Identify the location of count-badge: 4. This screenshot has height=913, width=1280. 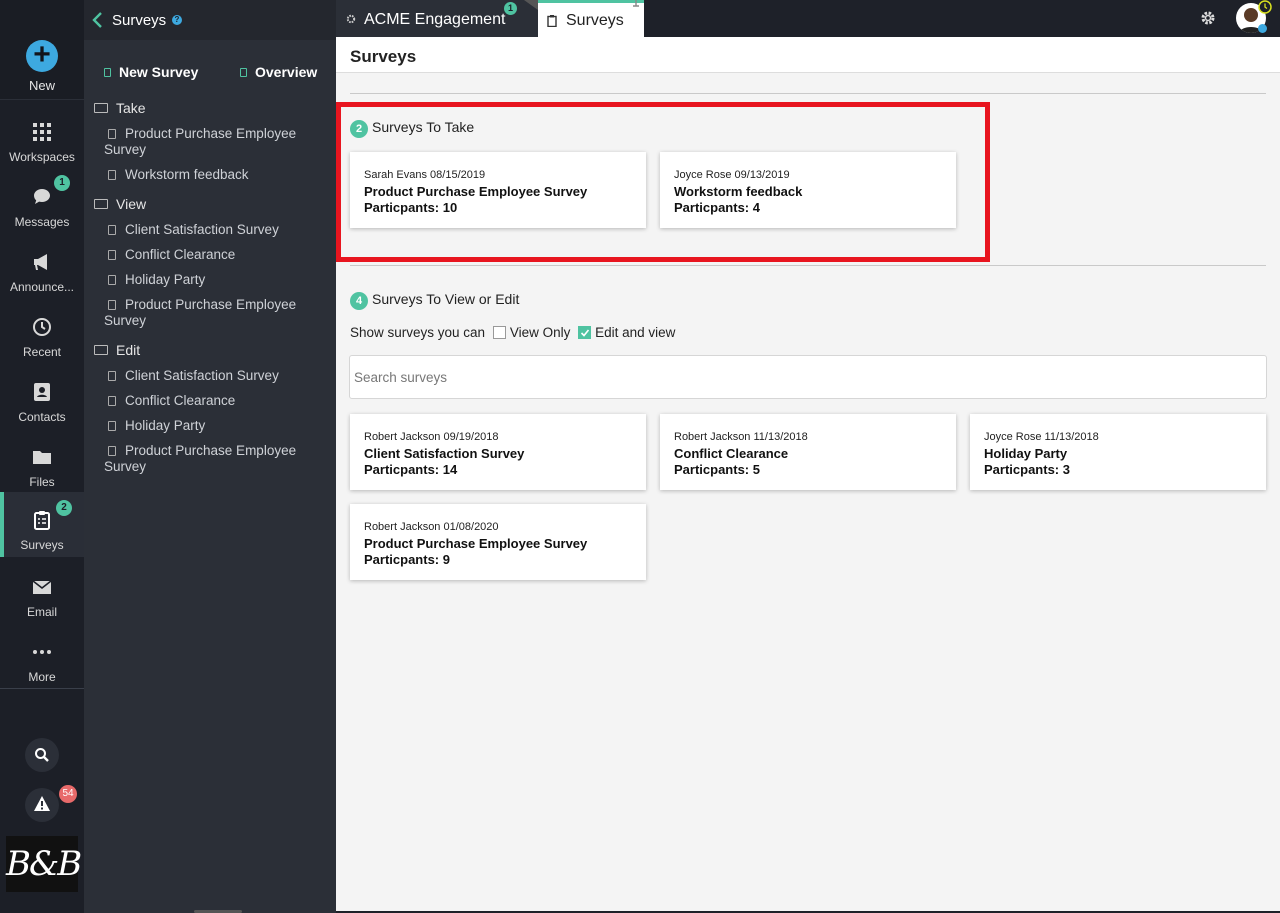
(359, 301).